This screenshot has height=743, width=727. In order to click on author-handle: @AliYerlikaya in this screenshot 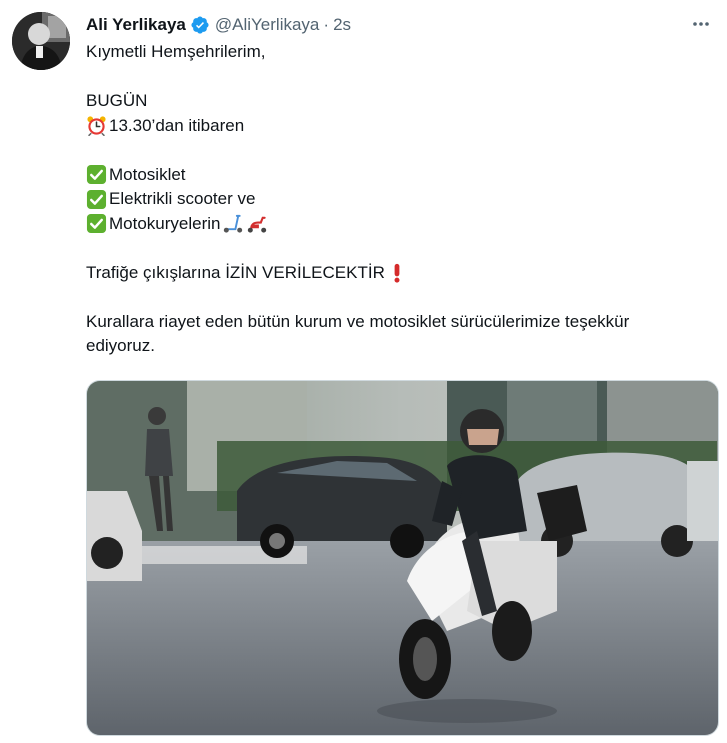, I will do `click(267, 25)`.